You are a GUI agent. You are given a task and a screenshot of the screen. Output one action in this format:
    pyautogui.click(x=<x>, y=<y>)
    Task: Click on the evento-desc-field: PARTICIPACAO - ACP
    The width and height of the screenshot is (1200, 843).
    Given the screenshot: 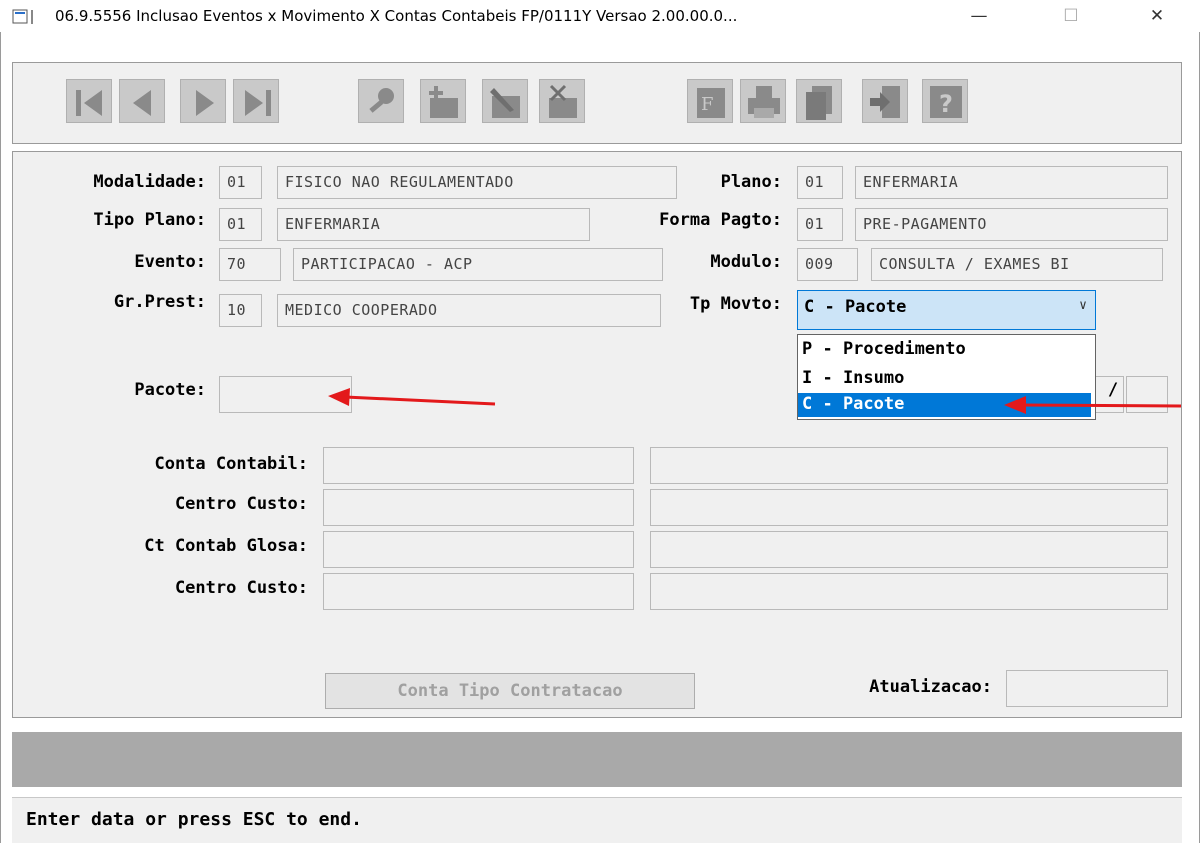 What is the action you would take?
    pyautogui.click(x=478, y=264)
    